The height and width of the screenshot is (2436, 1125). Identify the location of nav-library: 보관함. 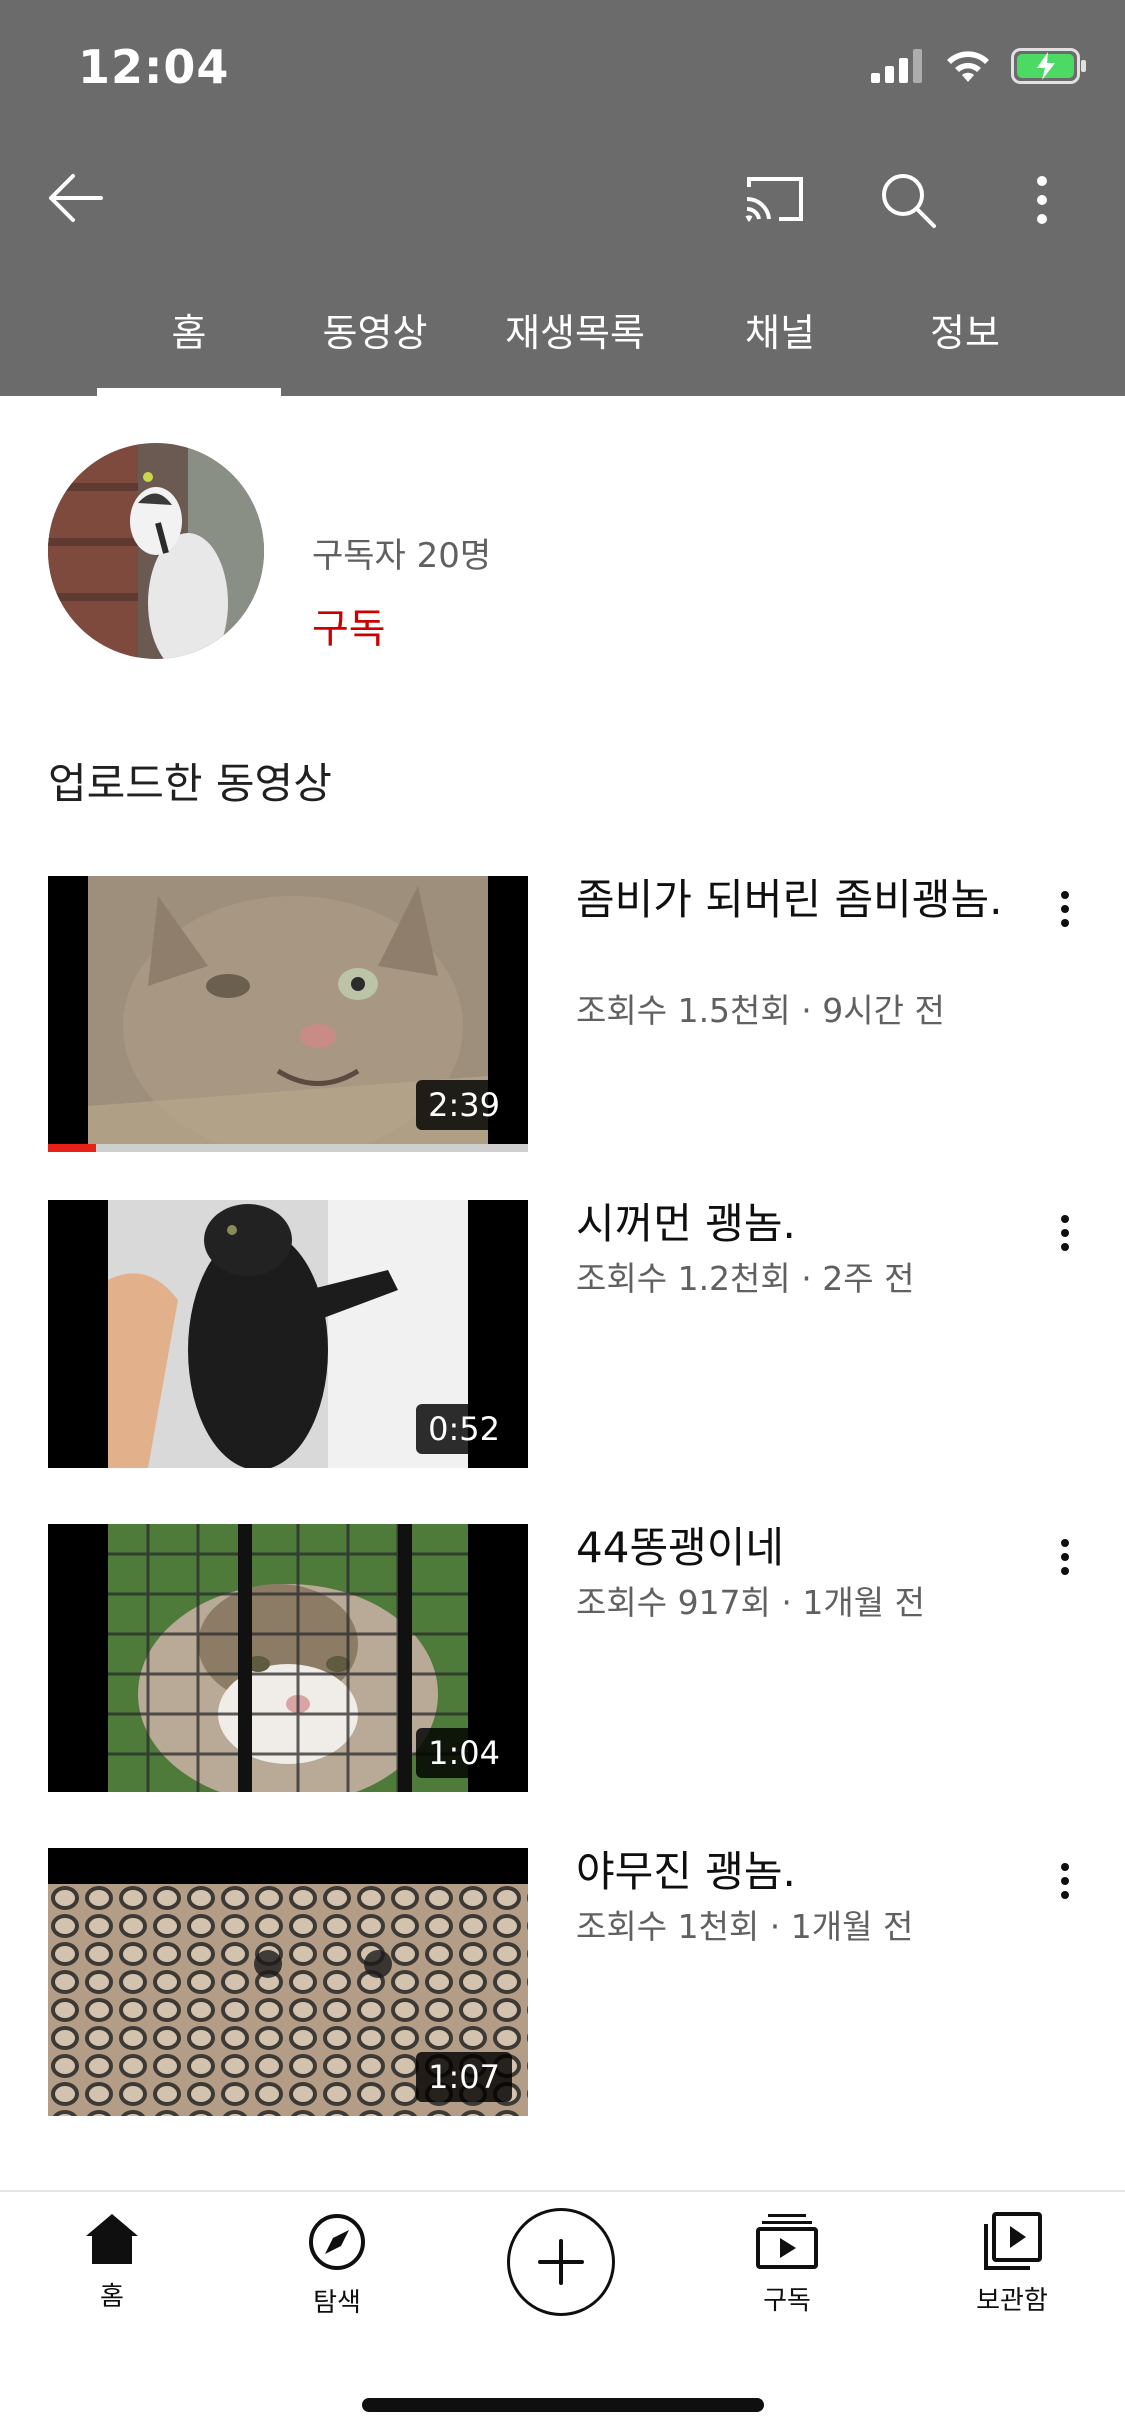
(1012, 2267).